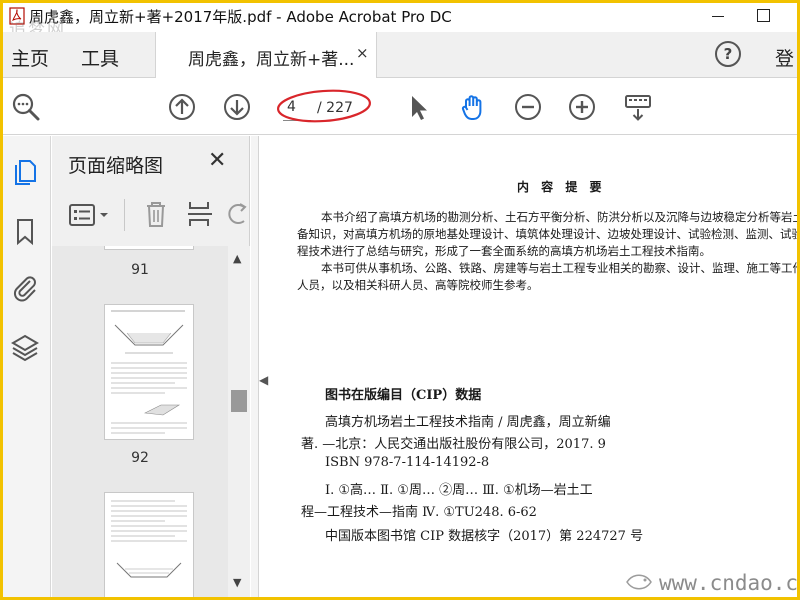 This screenshot has width=800, height=600. Describe the element at coordinates (116, 166) in the screenshot. I see `panel-title: 页面缩略图` at that location.